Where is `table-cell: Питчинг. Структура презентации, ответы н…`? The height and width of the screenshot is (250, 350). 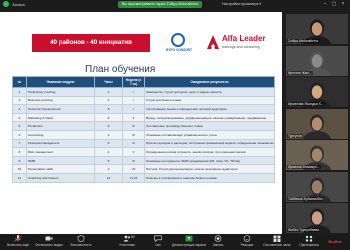
table-cell: Питчинг. Структура презентации, ответы н… is located at coordinates (209, 169).